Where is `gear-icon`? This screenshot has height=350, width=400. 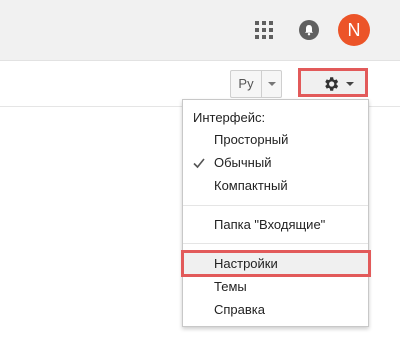
gear-icon is located at coordinates (332, 84).